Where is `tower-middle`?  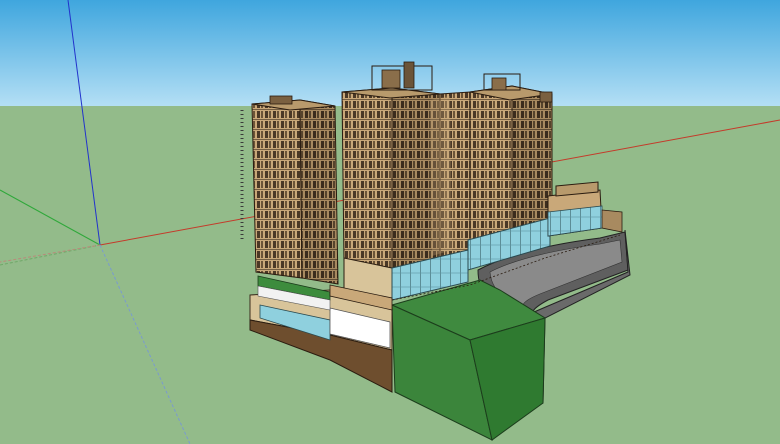
tower-middle is located at coordinates (450, 177).